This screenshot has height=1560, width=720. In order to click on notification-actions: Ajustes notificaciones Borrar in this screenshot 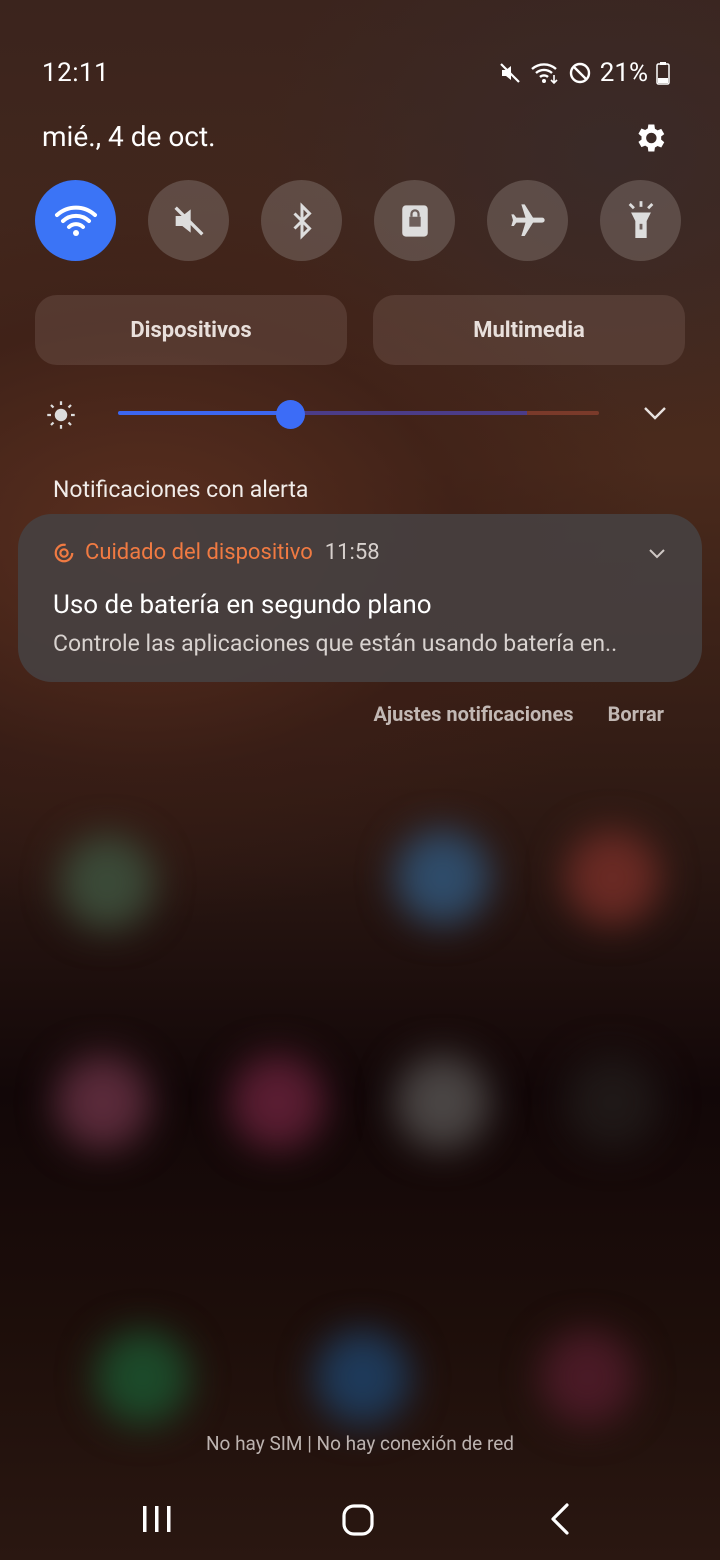, I will do `click(518, 714)`.